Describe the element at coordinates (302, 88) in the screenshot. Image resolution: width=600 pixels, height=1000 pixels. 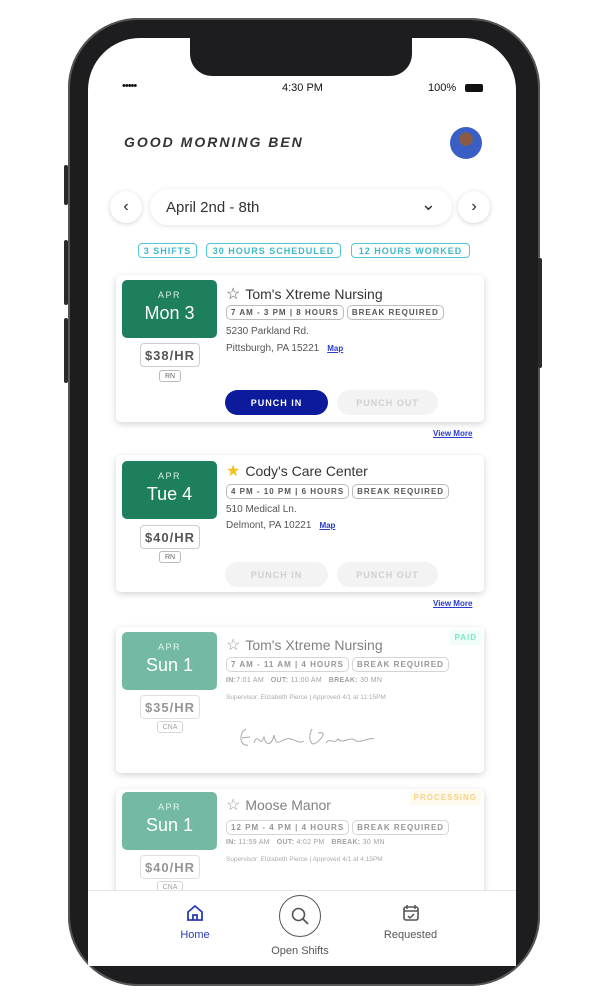
I see `status-time: 4:30 PM` at that location.